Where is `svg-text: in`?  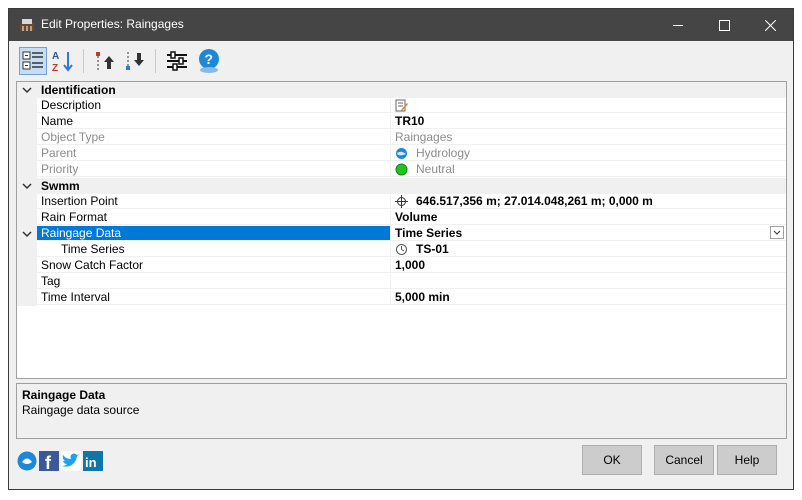 svg-text: in is located at coordinates (91, 462).